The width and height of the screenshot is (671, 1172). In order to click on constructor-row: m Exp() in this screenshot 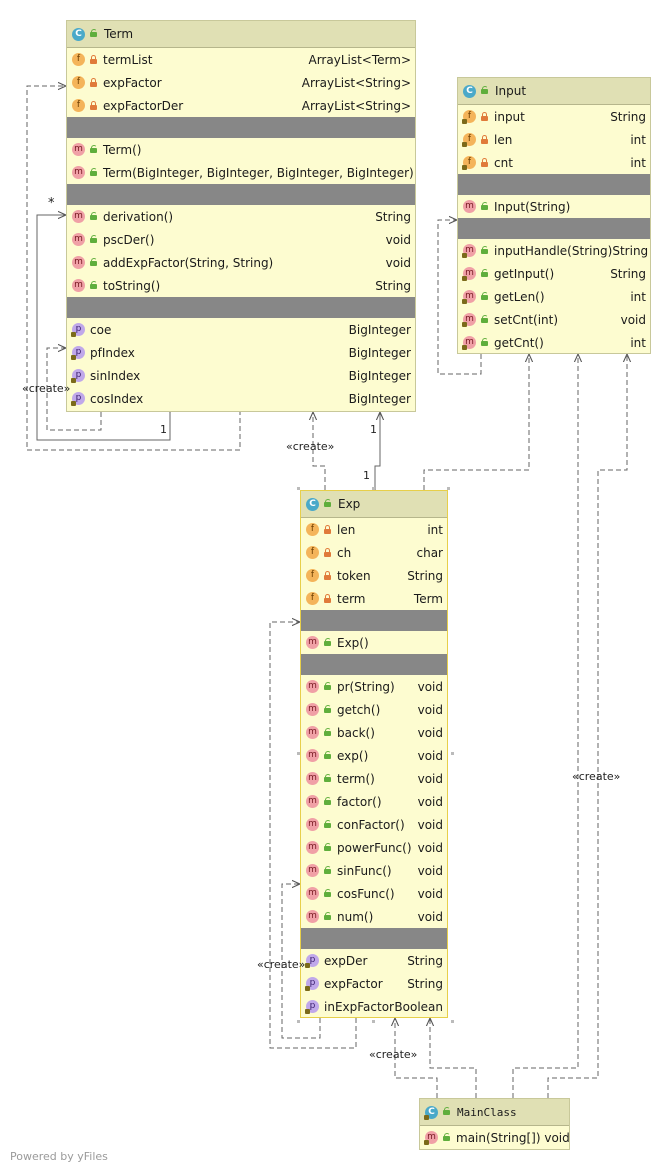, I will do `click(374, 642)`.